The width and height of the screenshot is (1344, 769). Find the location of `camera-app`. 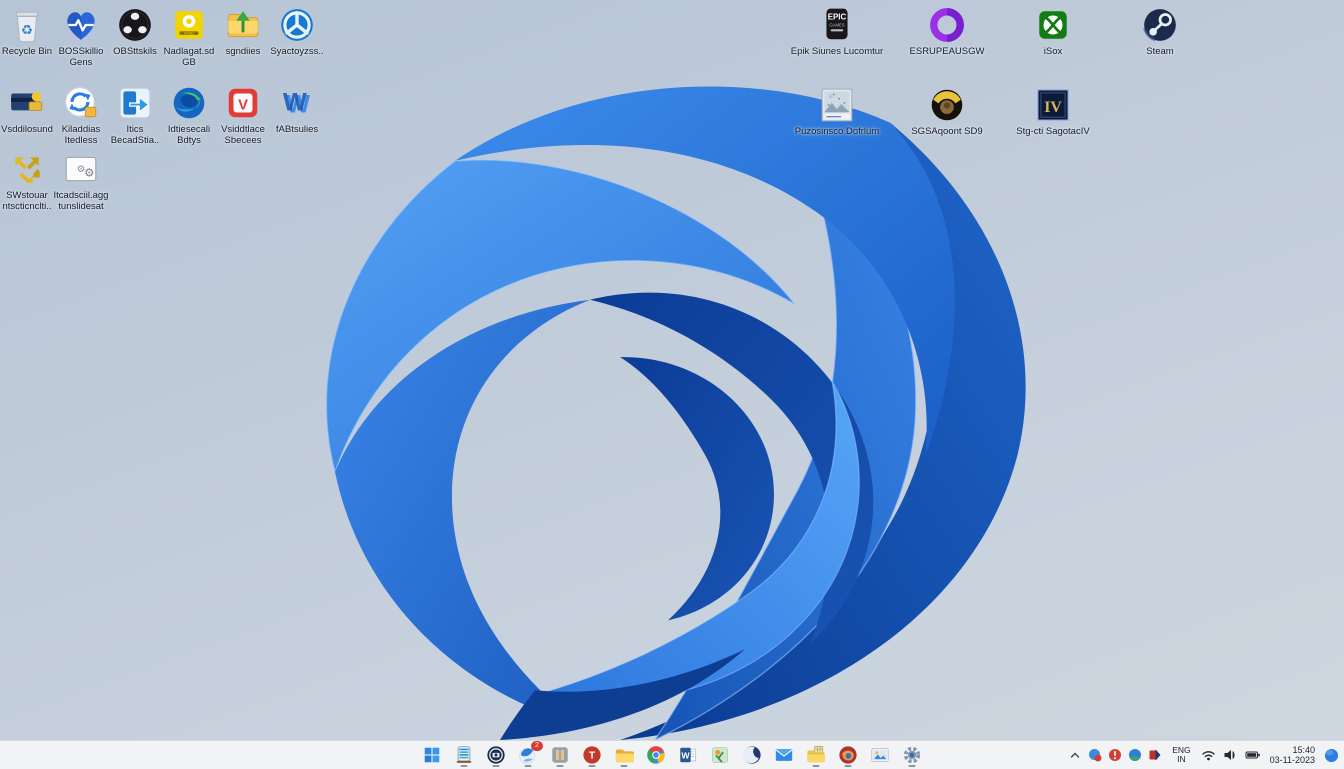

camera-app is located at coordinates (496, 755).